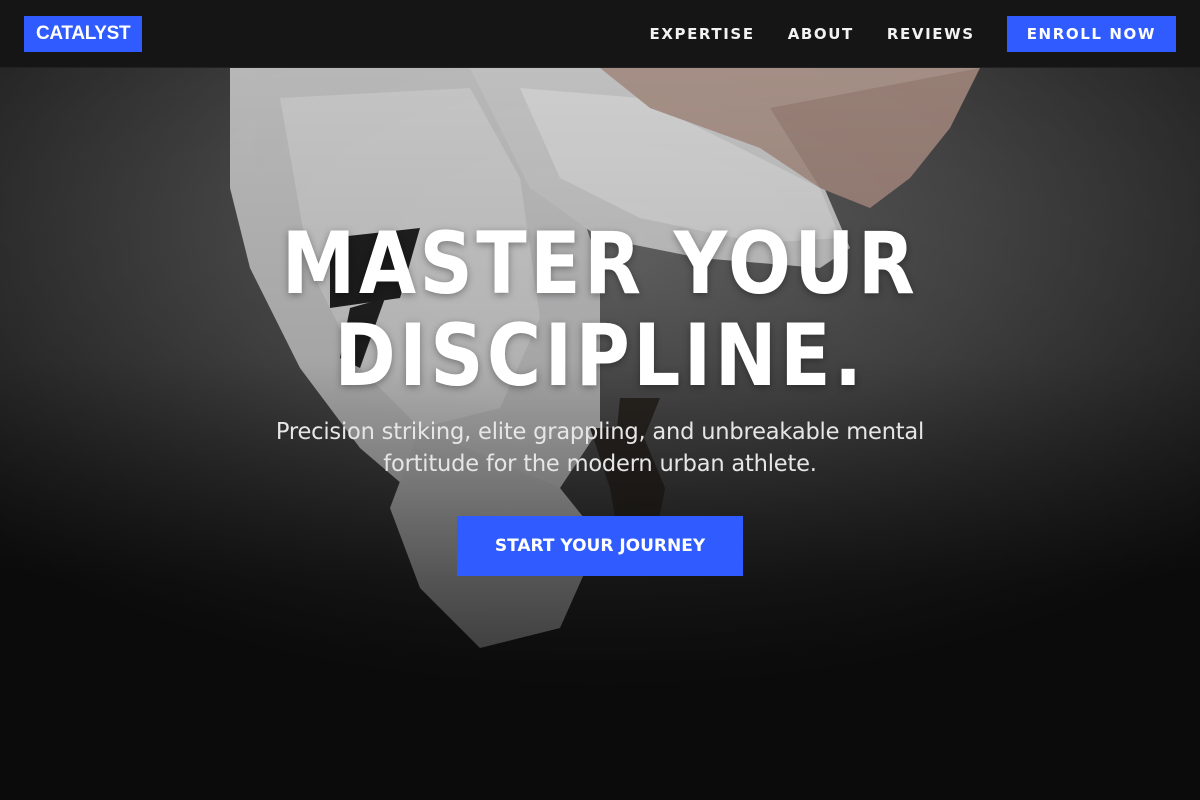 Image resolution: width=1200 pixels, height=800 pixels. What do you see at coordinates (1091, 33) in the screenshot?
I see `enroll-now-button: ENROLL NOW` at bounding box center [1091, 33].